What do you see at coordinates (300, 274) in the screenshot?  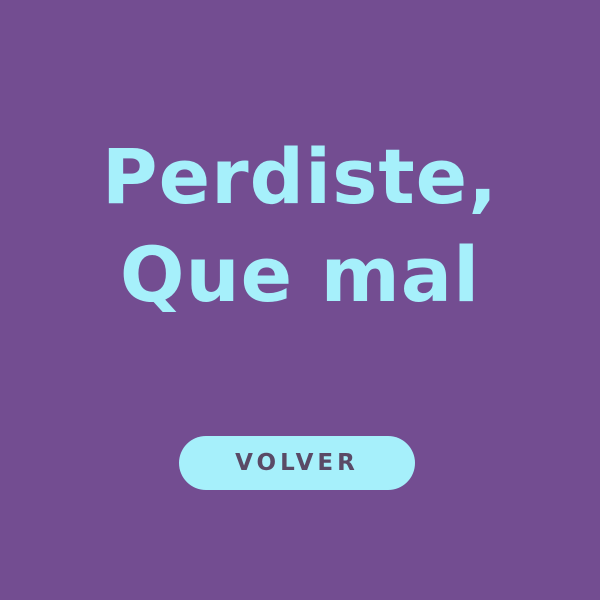 I see `message-line-2: Que mal` at bounding box center [300, 274].